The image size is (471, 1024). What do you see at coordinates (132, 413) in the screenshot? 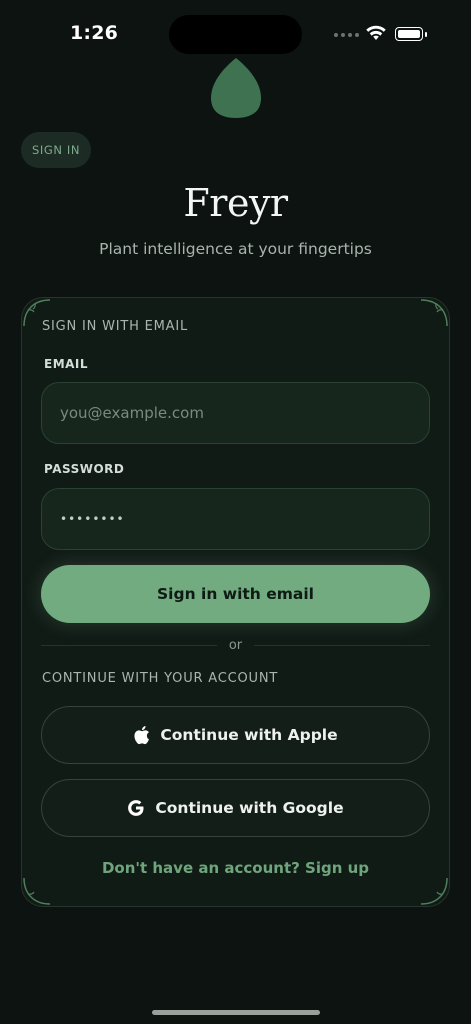
I see `email-field-placeholder: you@example.com` at bounding box center [132, 413].